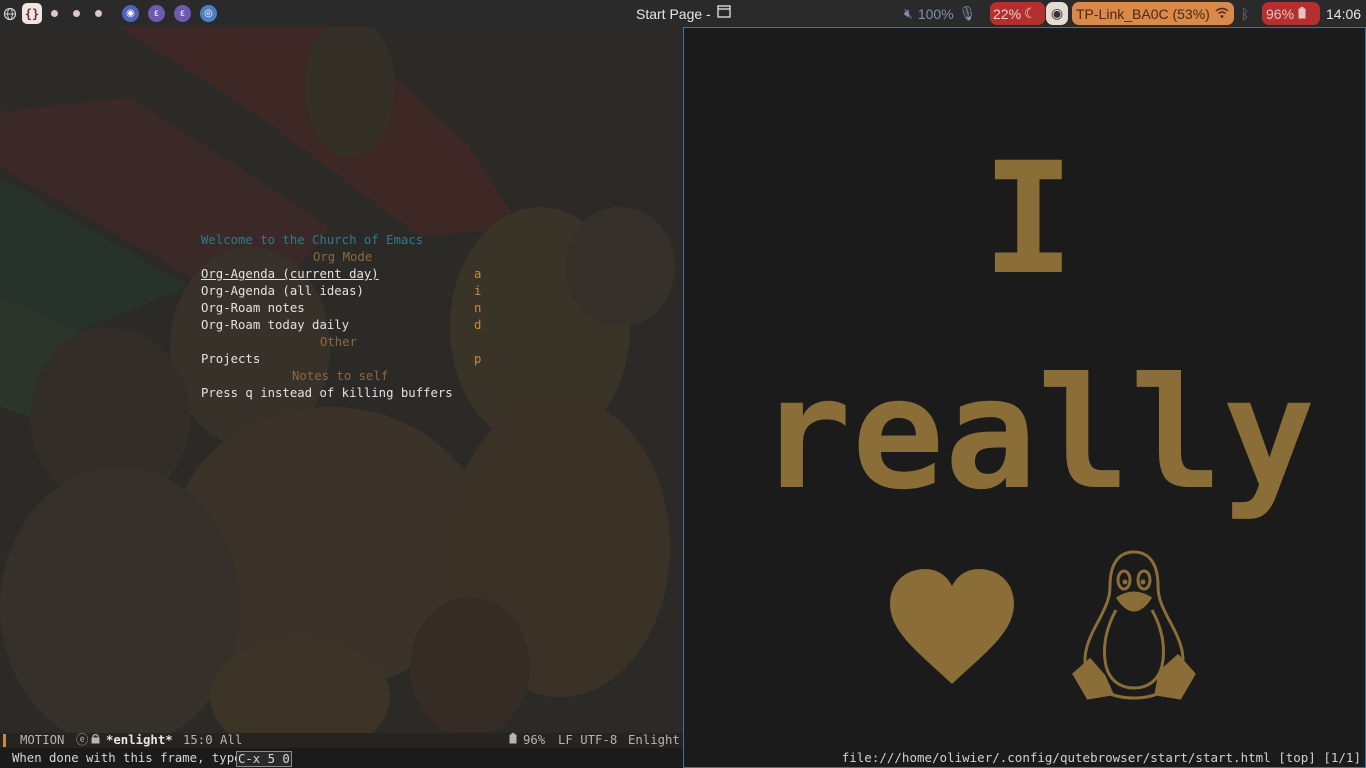  What do you see at coordinates (32, 13) in the screenshot?
I see `workspace-active-button: {}` at bounding box center [32, 13].